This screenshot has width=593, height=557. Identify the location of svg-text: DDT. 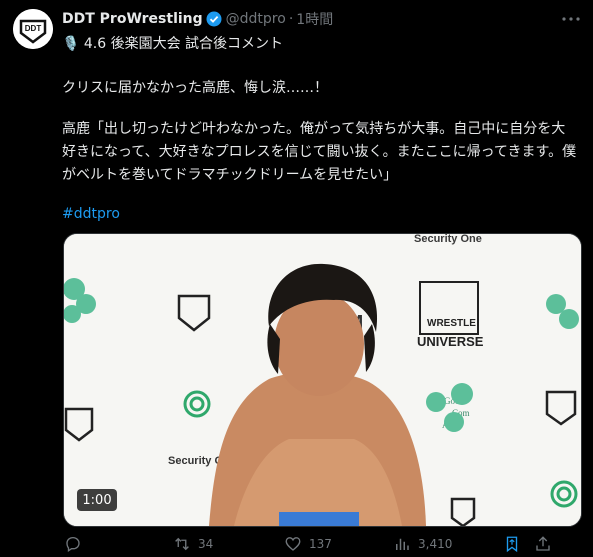
(33, 28).